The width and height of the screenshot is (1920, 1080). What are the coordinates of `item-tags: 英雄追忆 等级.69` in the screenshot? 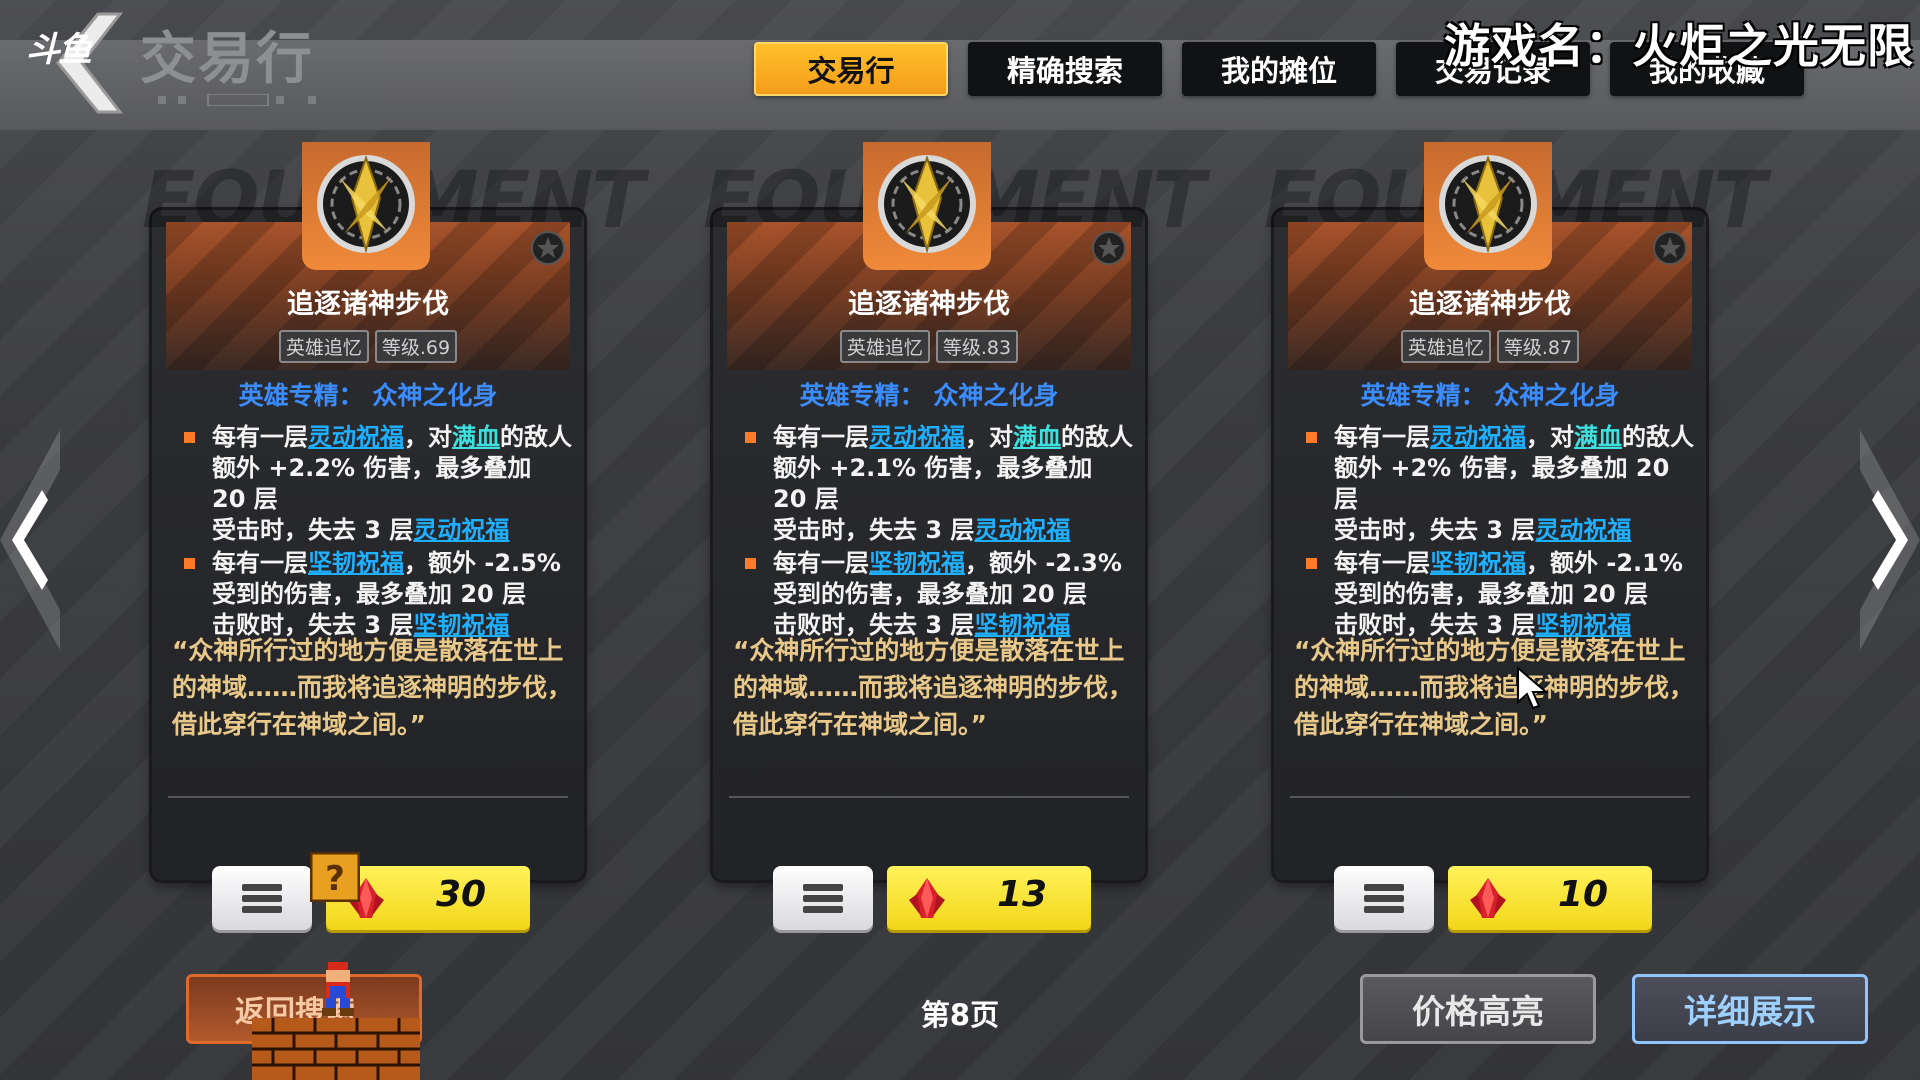 It's located at (368, 346).